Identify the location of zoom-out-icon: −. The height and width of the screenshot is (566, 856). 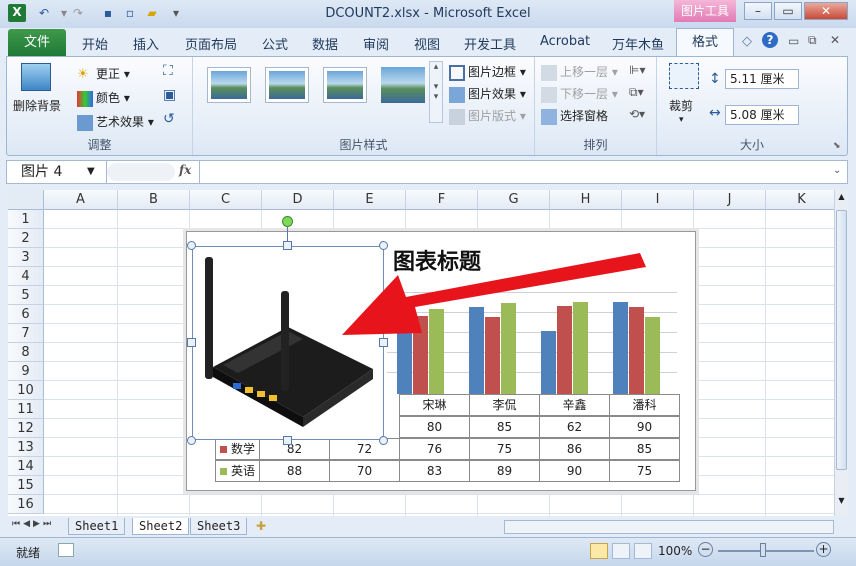
(705, 549).